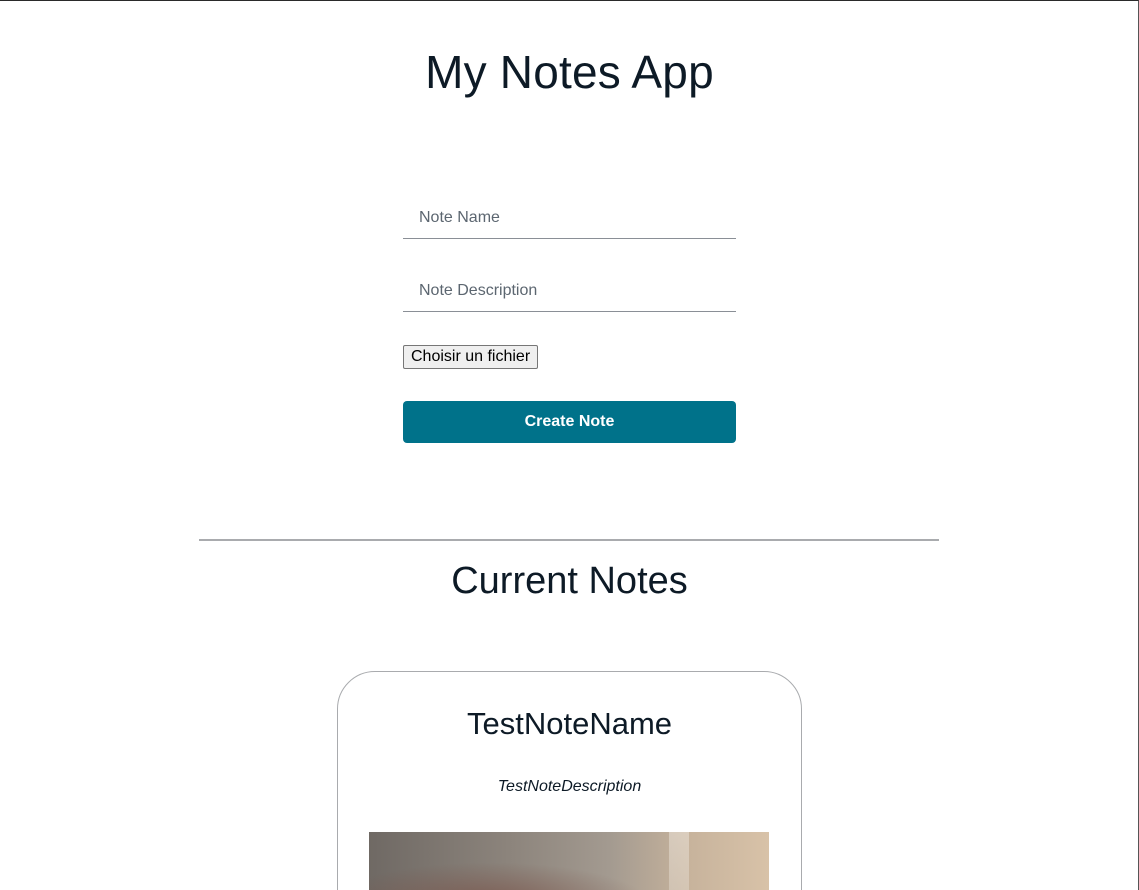 The width and height of the screenshot is (1139, 890). What do you see at coordinates (569, 540) in the screenshot?
I see `section-divider` at bounding box center [569, 540].